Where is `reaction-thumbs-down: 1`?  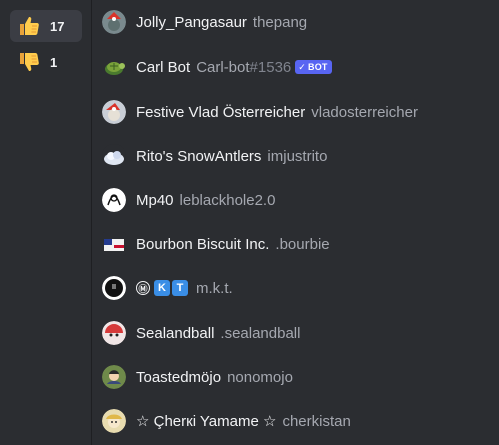 reaction-thumbs-down: 1 is located at coordinates (46, 62).